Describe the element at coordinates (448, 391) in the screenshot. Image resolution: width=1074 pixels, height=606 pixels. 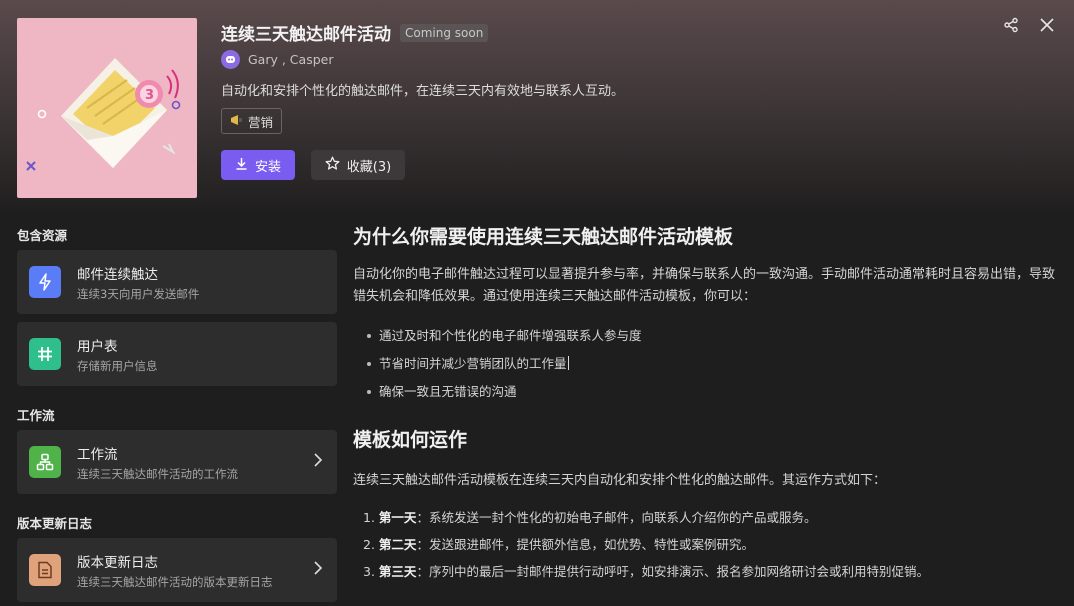
I see `benefit-text: 确保一致且无错误的沟通` at that location.